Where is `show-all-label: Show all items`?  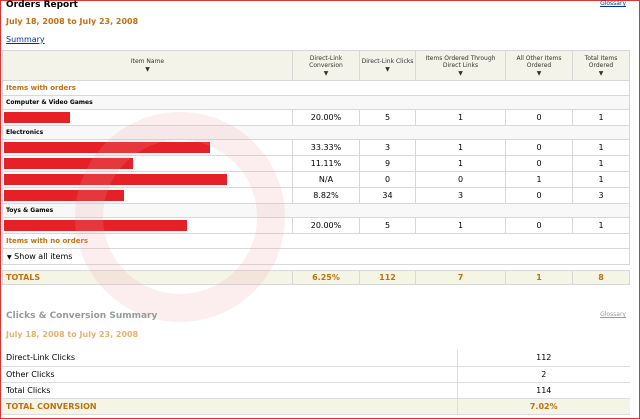 show-all-label: Show all items is located at coordinates (43, 256).